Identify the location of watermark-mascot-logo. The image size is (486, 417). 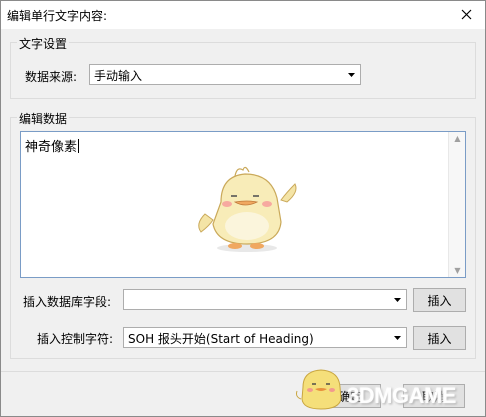
(319, 389).